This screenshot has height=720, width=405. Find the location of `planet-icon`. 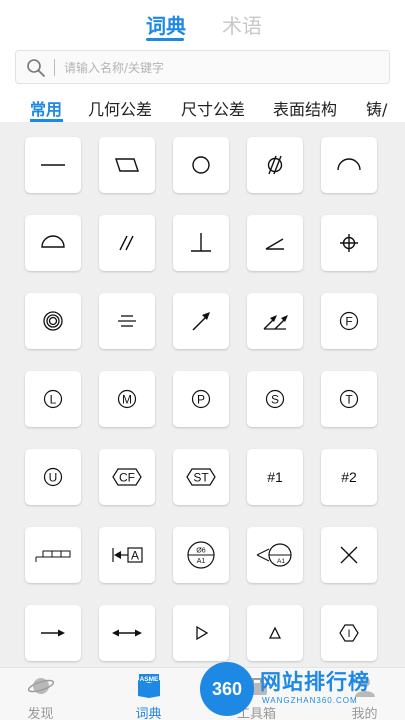

planet-icon is located at coordinates (41, 686).